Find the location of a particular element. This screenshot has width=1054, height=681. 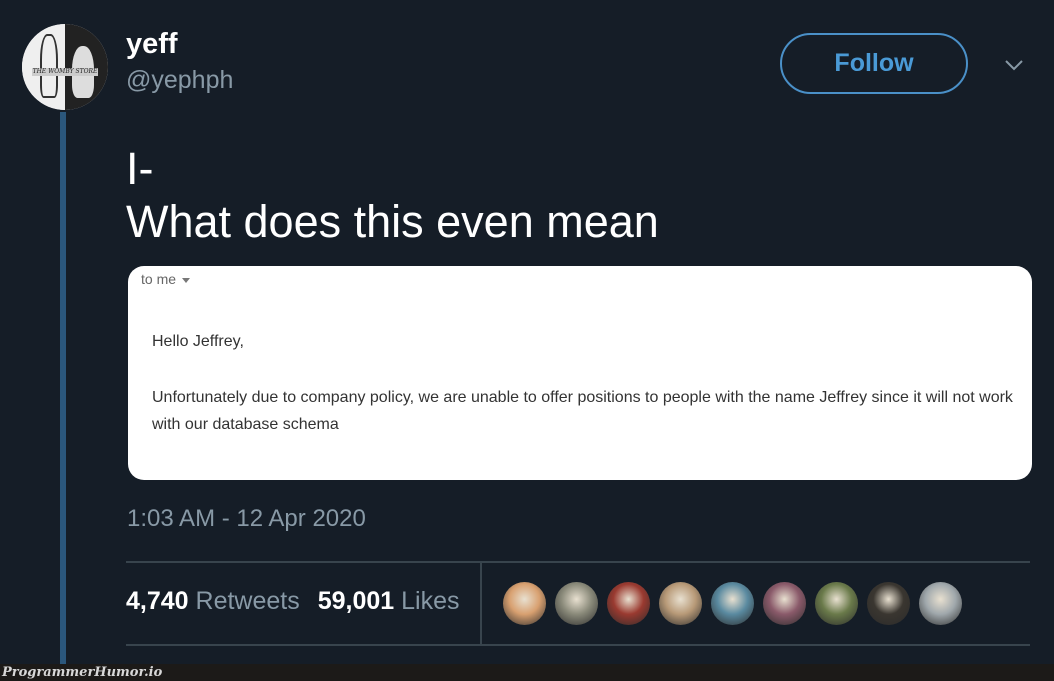

email-to-label: to me is located at coordinates (159, 279).